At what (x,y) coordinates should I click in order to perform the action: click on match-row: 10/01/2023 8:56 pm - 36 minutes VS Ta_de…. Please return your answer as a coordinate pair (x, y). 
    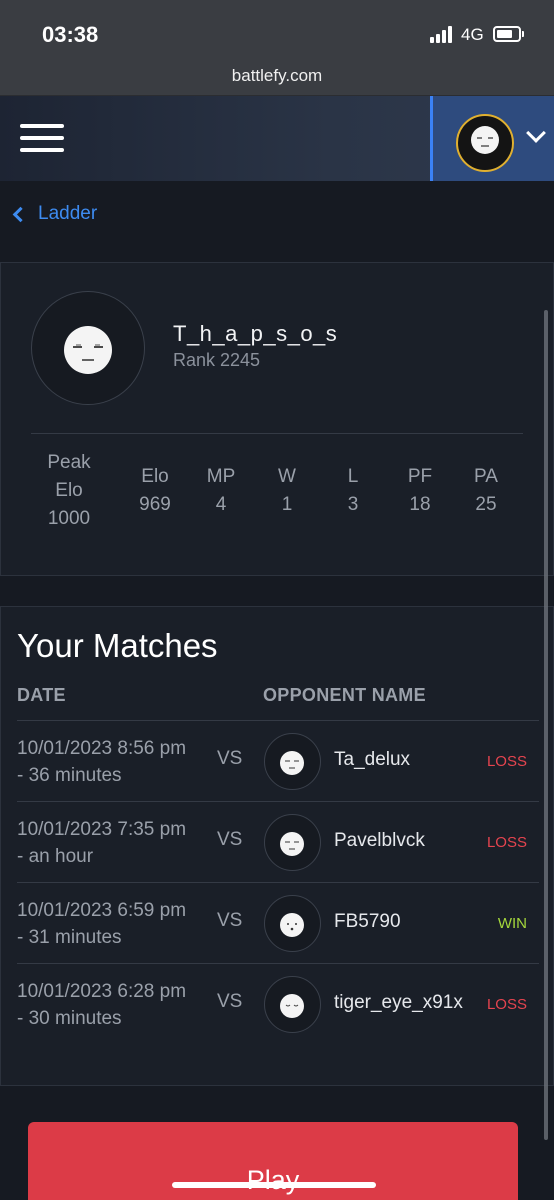
    Looking at the image, I should click on (278, 760).